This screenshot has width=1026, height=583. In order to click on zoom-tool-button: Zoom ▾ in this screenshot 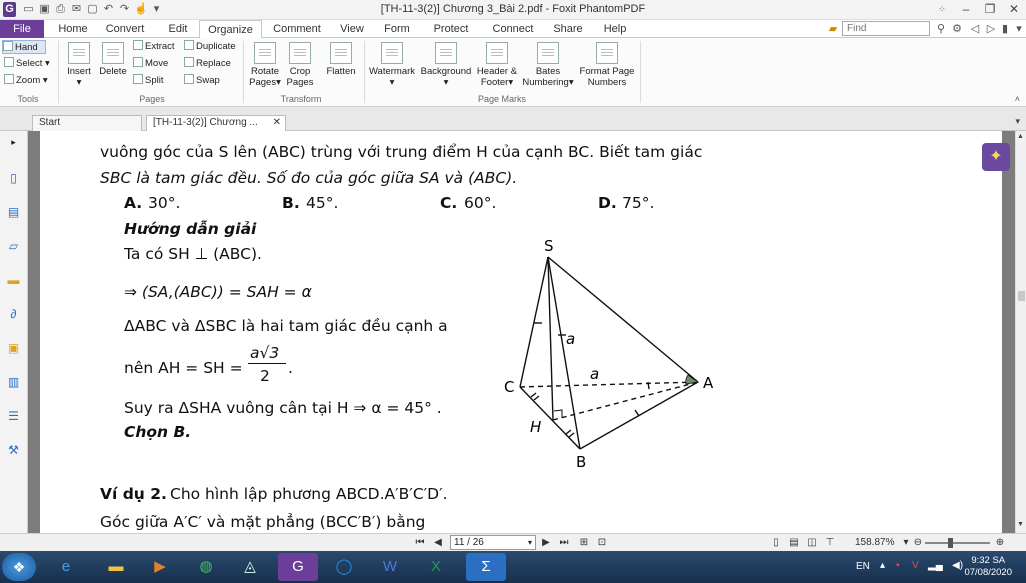, I will do `click(26, 81)`.